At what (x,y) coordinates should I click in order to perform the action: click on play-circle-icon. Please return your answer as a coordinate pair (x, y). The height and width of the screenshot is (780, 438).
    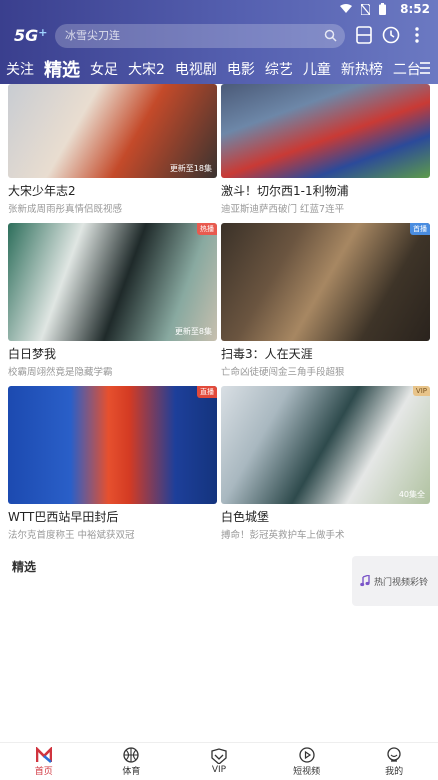
    Looking at the image, I should click on (306, 754).